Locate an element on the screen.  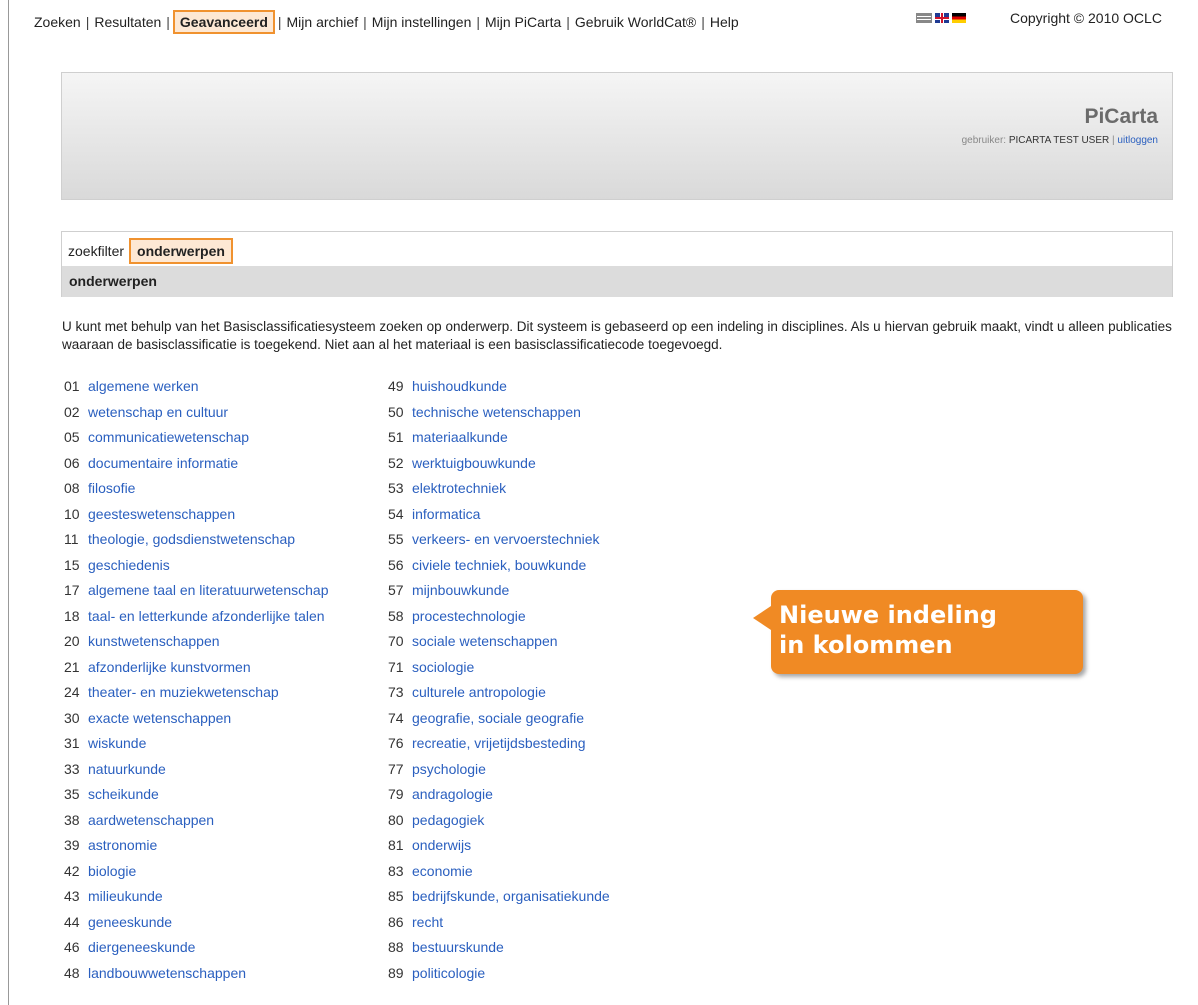
uk-flag-icon is located at coordinates (942, 18).